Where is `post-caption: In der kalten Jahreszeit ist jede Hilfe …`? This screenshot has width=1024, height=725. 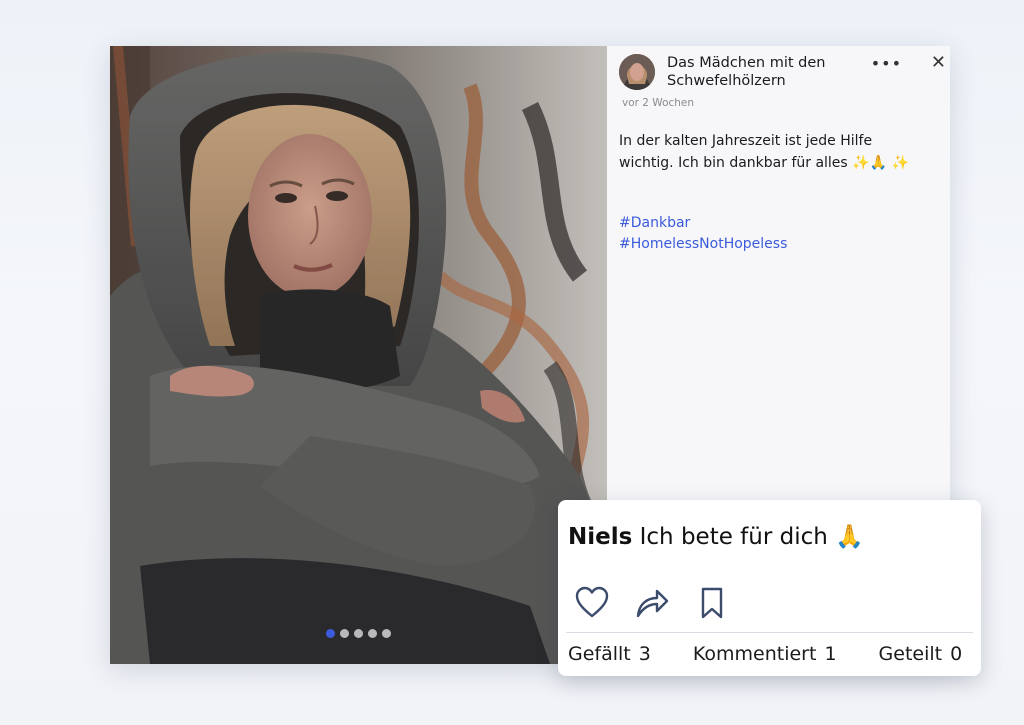
post-caption: In der kalten Jahreszeit ist jede Hilfe … is located at coordinates (764, 152).